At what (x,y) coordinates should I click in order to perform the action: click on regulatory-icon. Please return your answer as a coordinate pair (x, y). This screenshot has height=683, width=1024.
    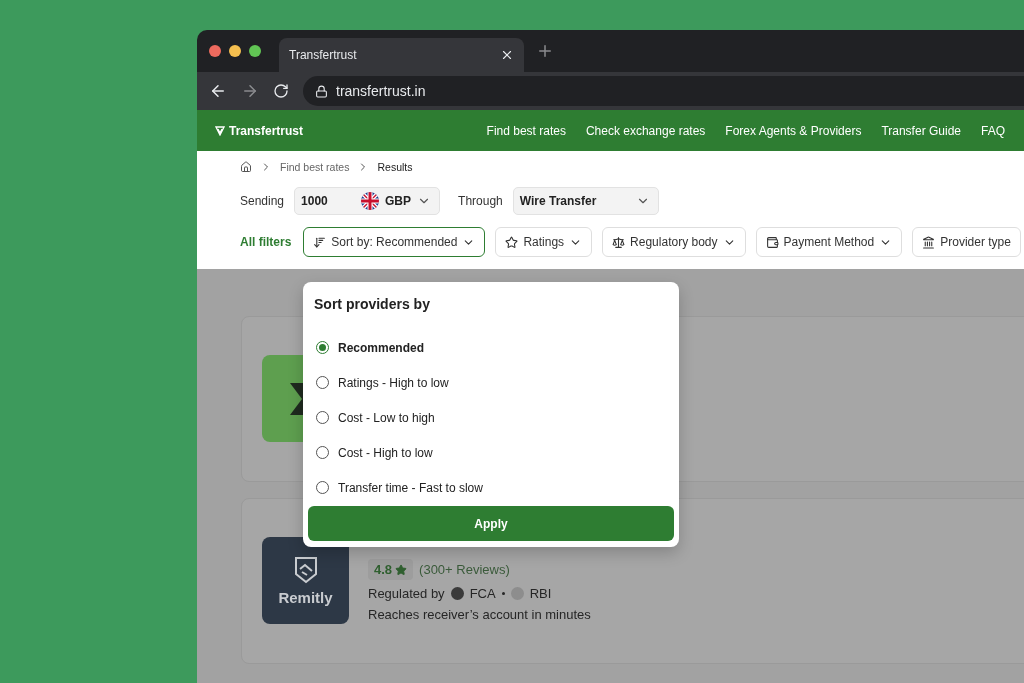
    Looking at the image, I should click on (619, 242).